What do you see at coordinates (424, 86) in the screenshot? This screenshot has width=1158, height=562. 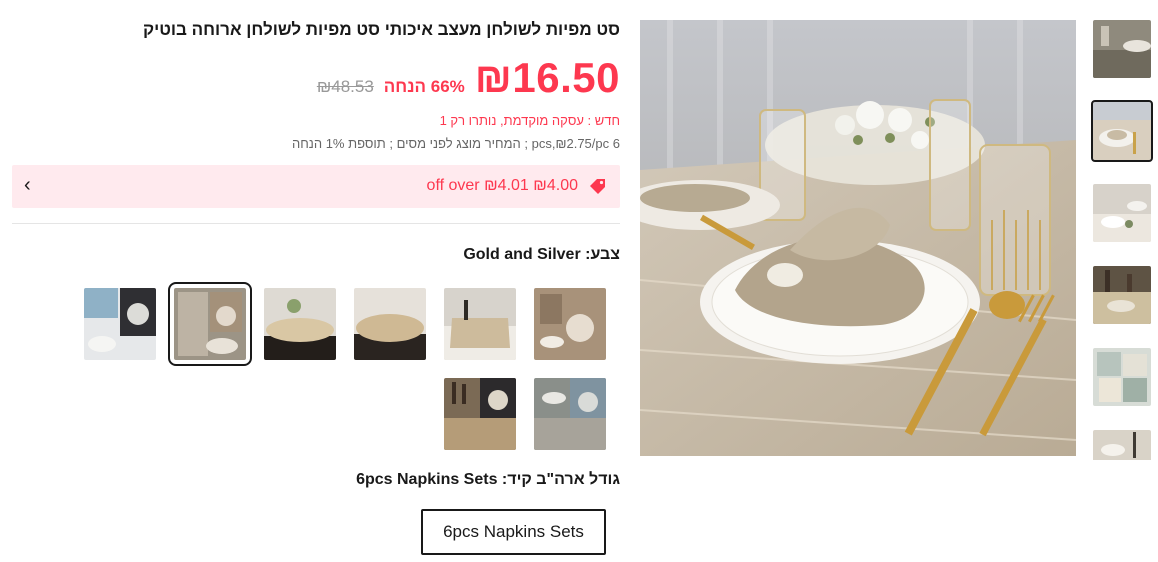 I see `discount-badge: 66% הנחה` at bounding box center [424, 86].